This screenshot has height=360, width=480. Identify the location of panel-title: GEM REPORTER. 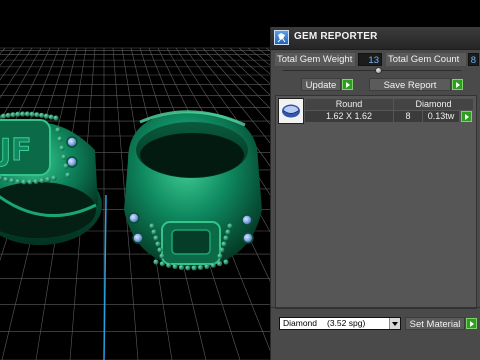
(336, 36).